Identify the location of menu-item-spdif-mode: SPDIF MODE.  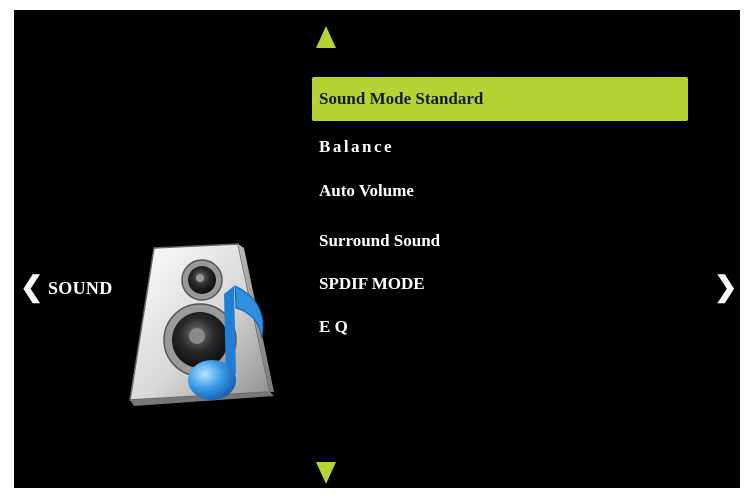
(368, 284).